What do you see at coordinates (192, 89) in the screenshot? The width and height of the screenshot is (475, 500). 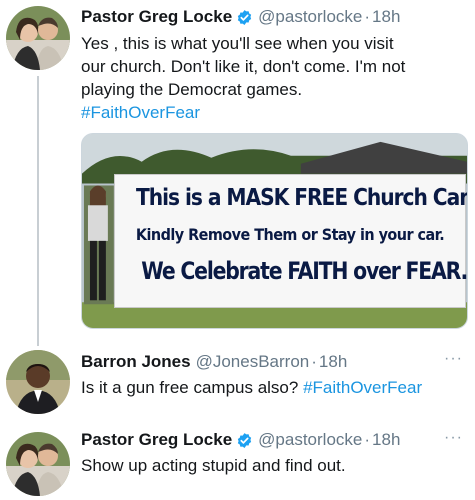 I see `tweet-text-line: playing the Democrat games.` at bounding box center [192, 89].